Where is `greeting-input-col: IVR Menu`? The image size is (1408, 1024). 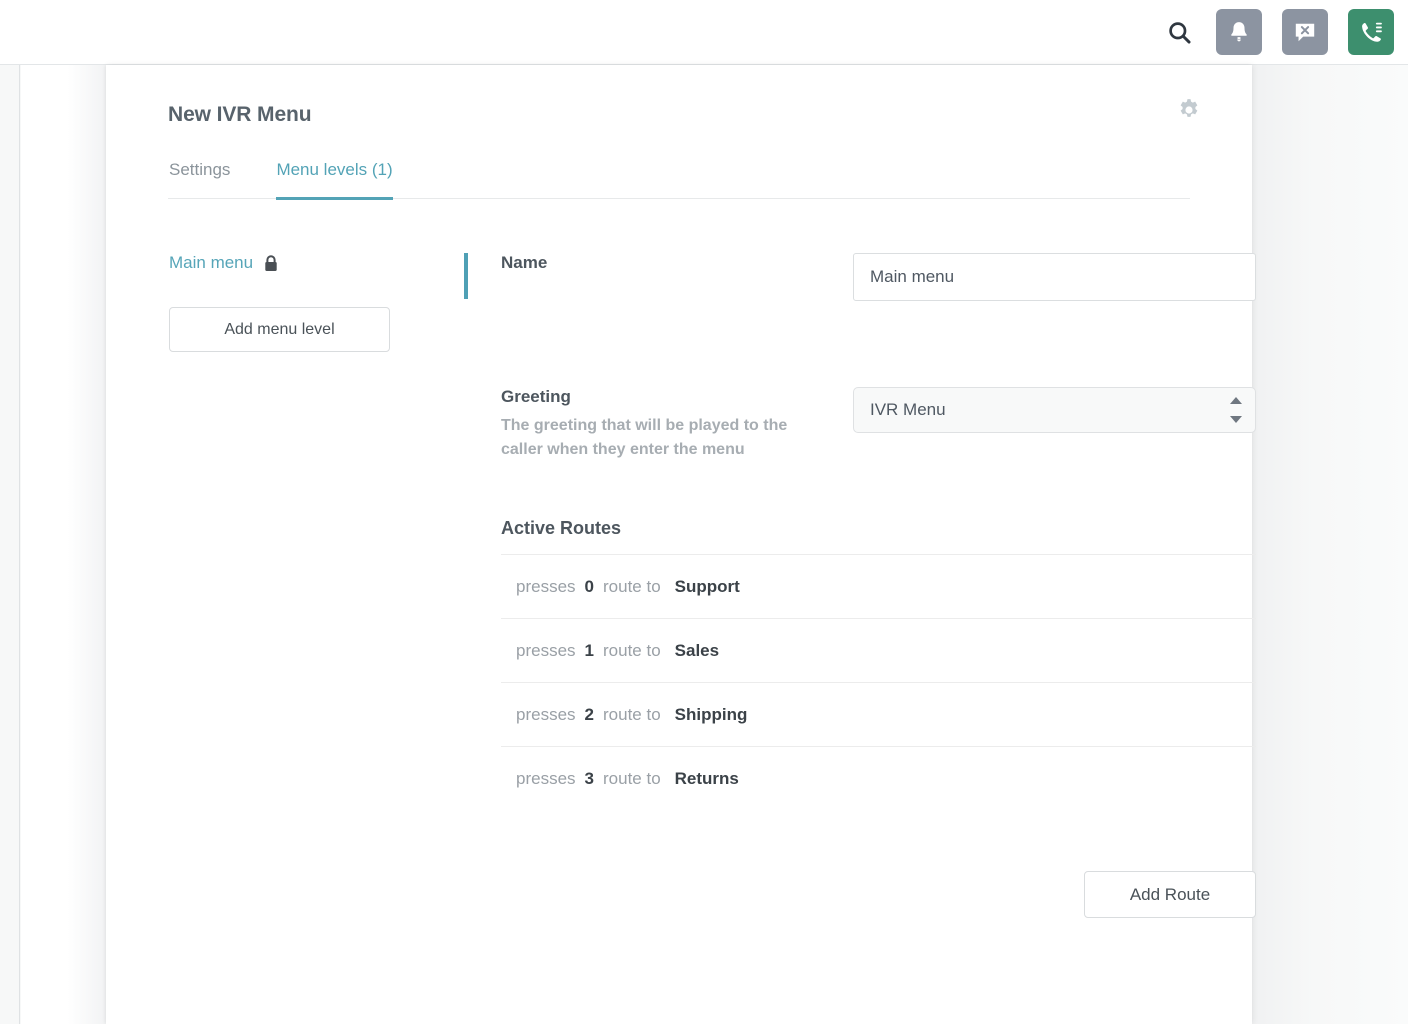 greeting-input-col: IVR Menu is located at coordinates (1054, 410).